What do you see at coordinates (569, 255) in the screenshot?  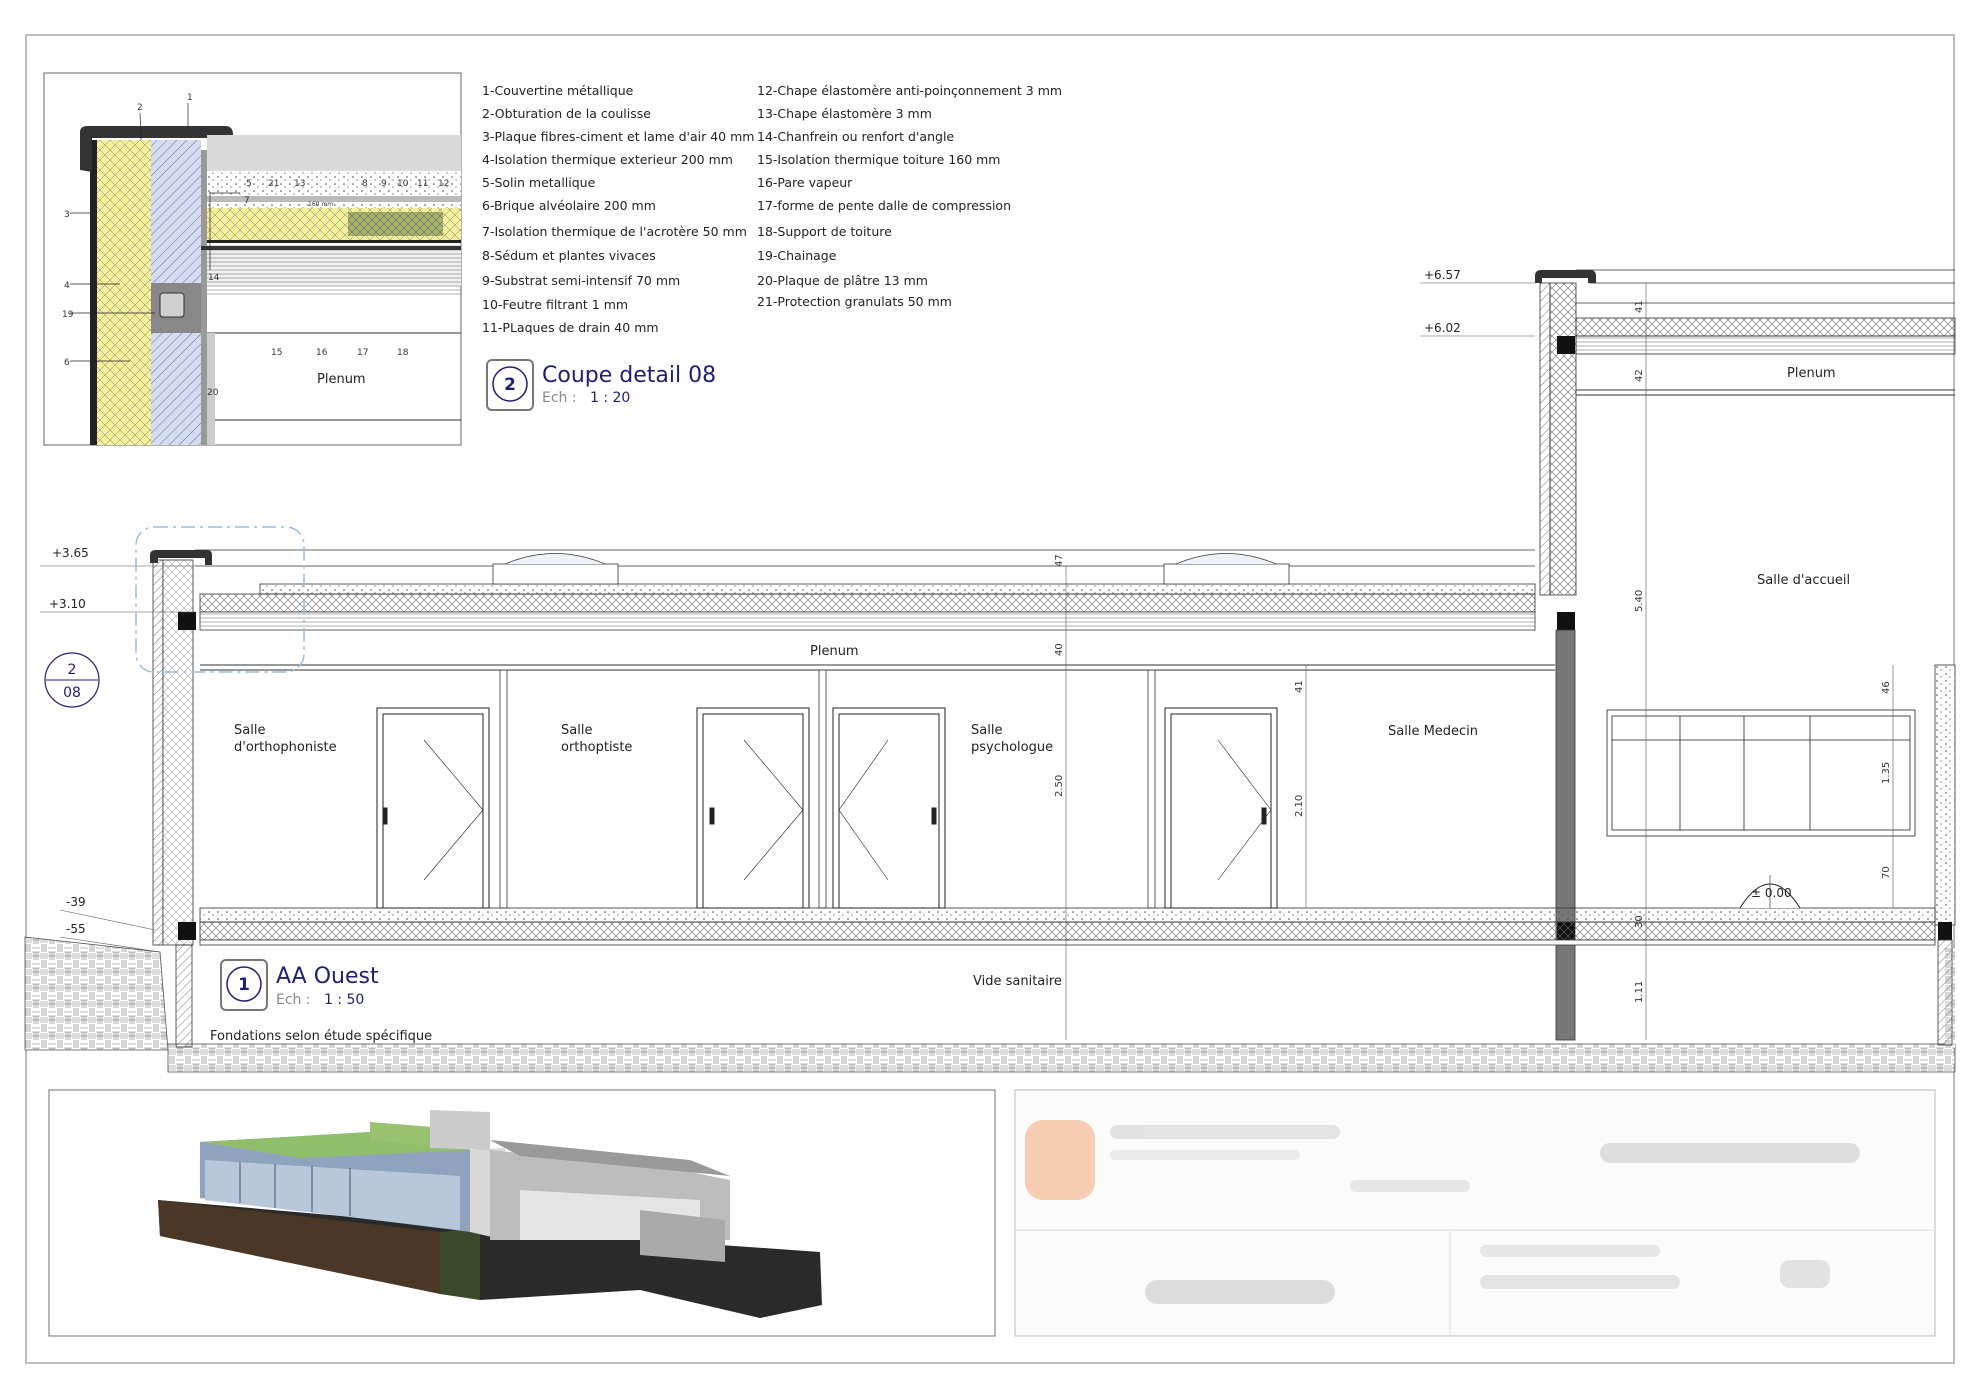 I see `legend-item: 8-Sédum et plantes vivaces` at bounding box center [569, 255].